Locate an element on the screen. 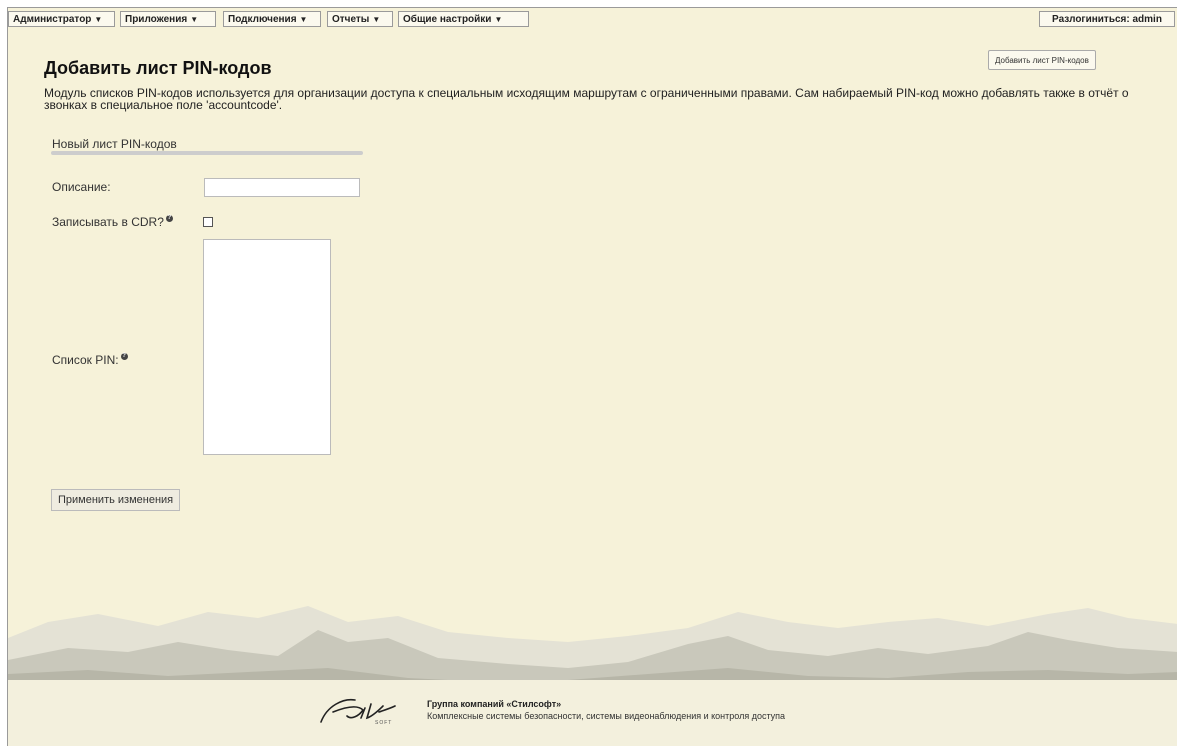 This screenshot has height=746, width=1177. section-divider is located at coordinates (207, 153).